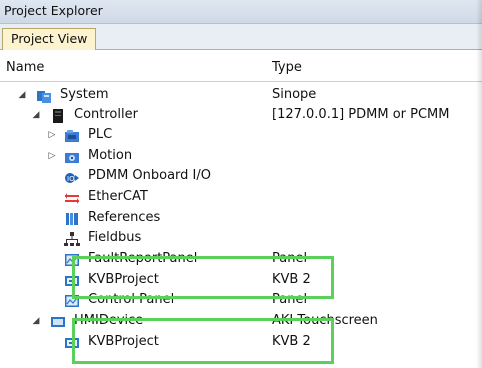 The height and width of the screenshot is (368, 482). What do you see at coordinates (115, 237) in the screenshot?
I see `tree-item-label: Fieldbus` at bounding box center [115, 237].